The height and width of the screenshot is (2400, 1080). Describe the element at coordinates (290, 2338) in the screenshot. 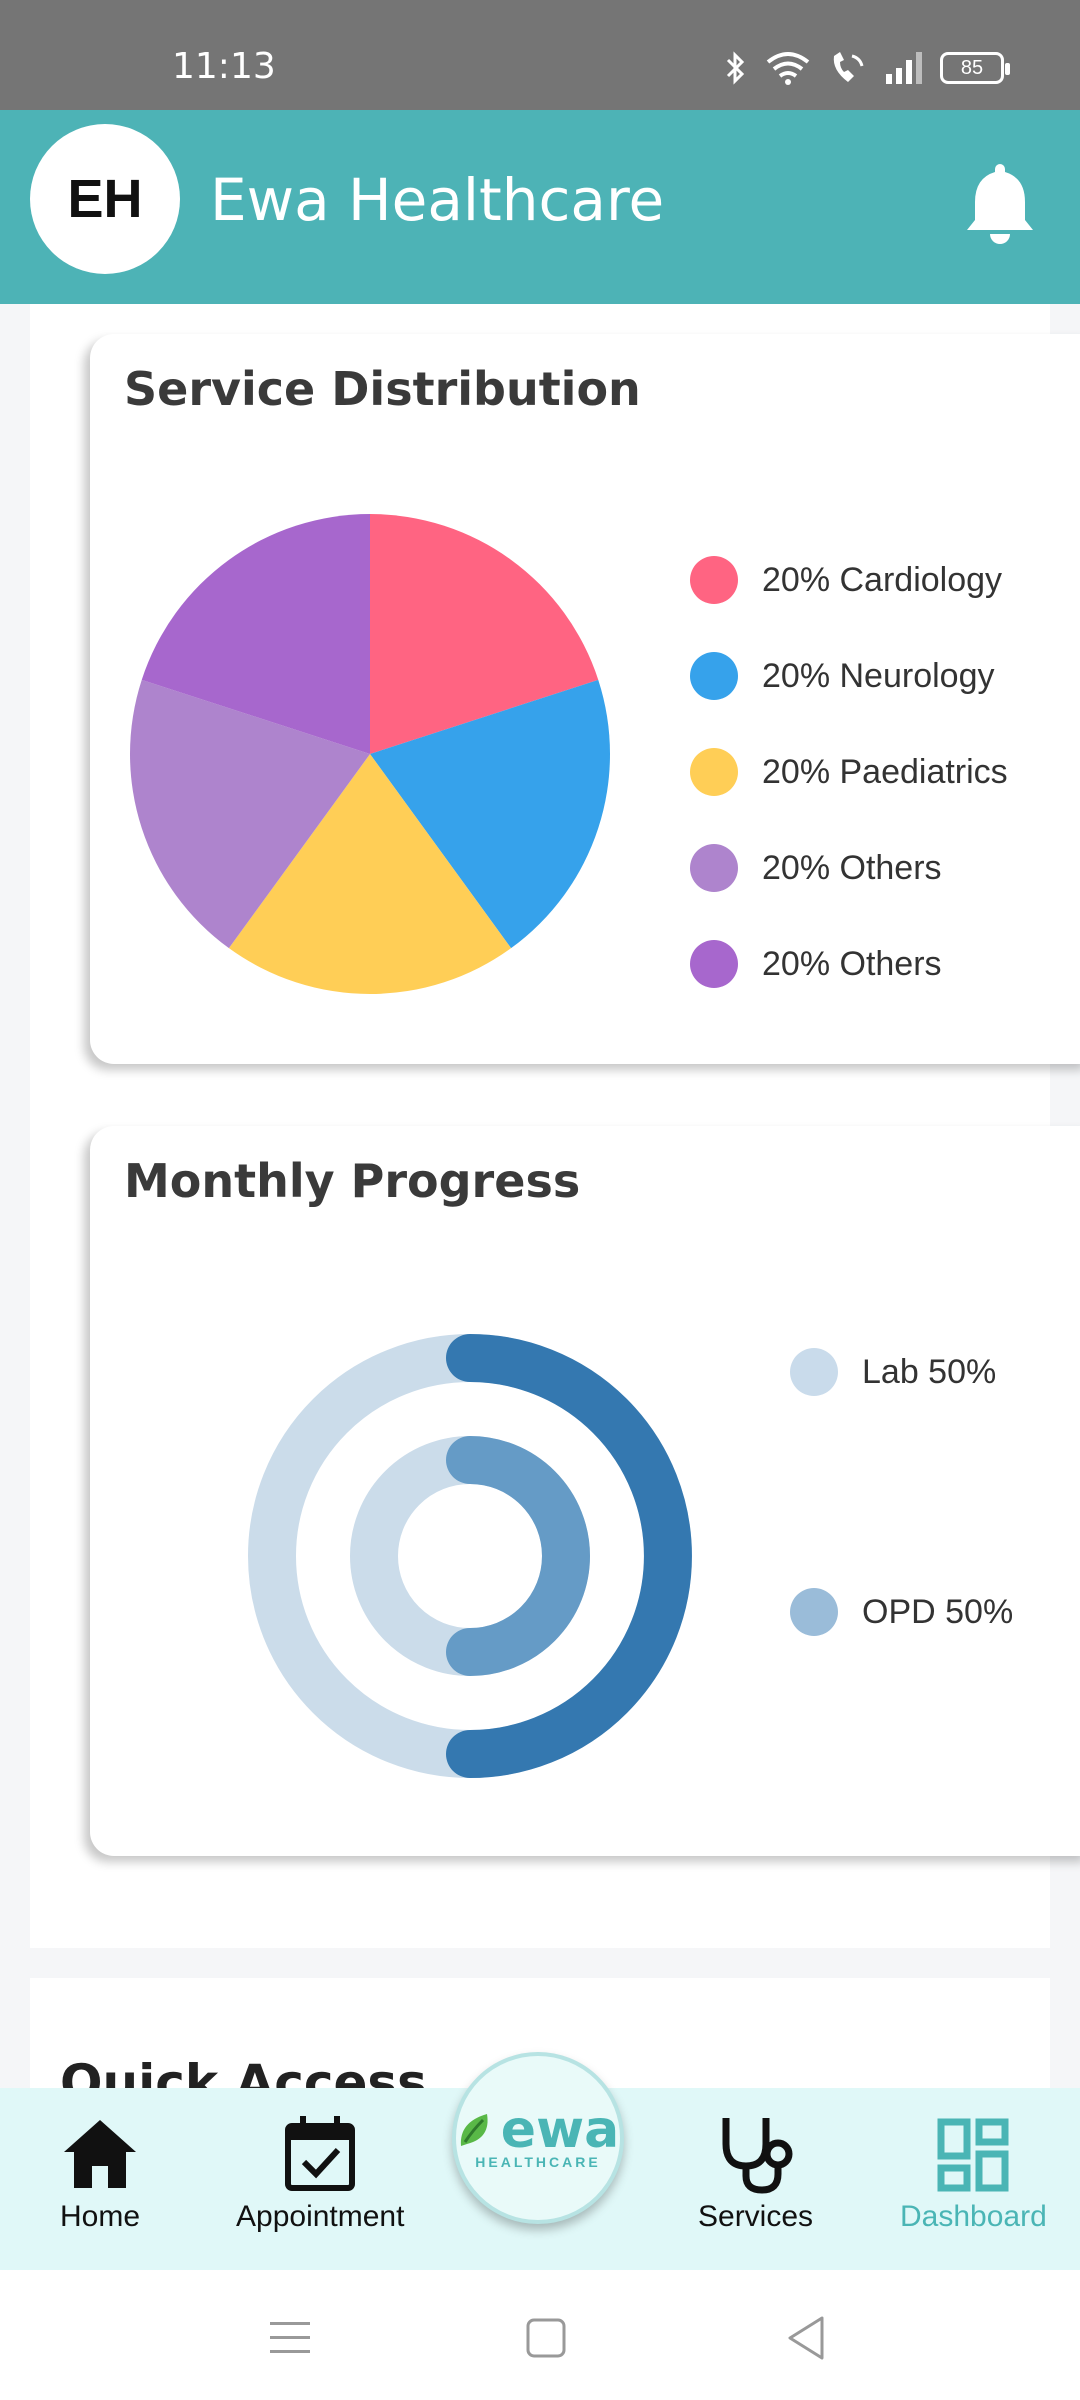

I see `menu-icon` at that location.